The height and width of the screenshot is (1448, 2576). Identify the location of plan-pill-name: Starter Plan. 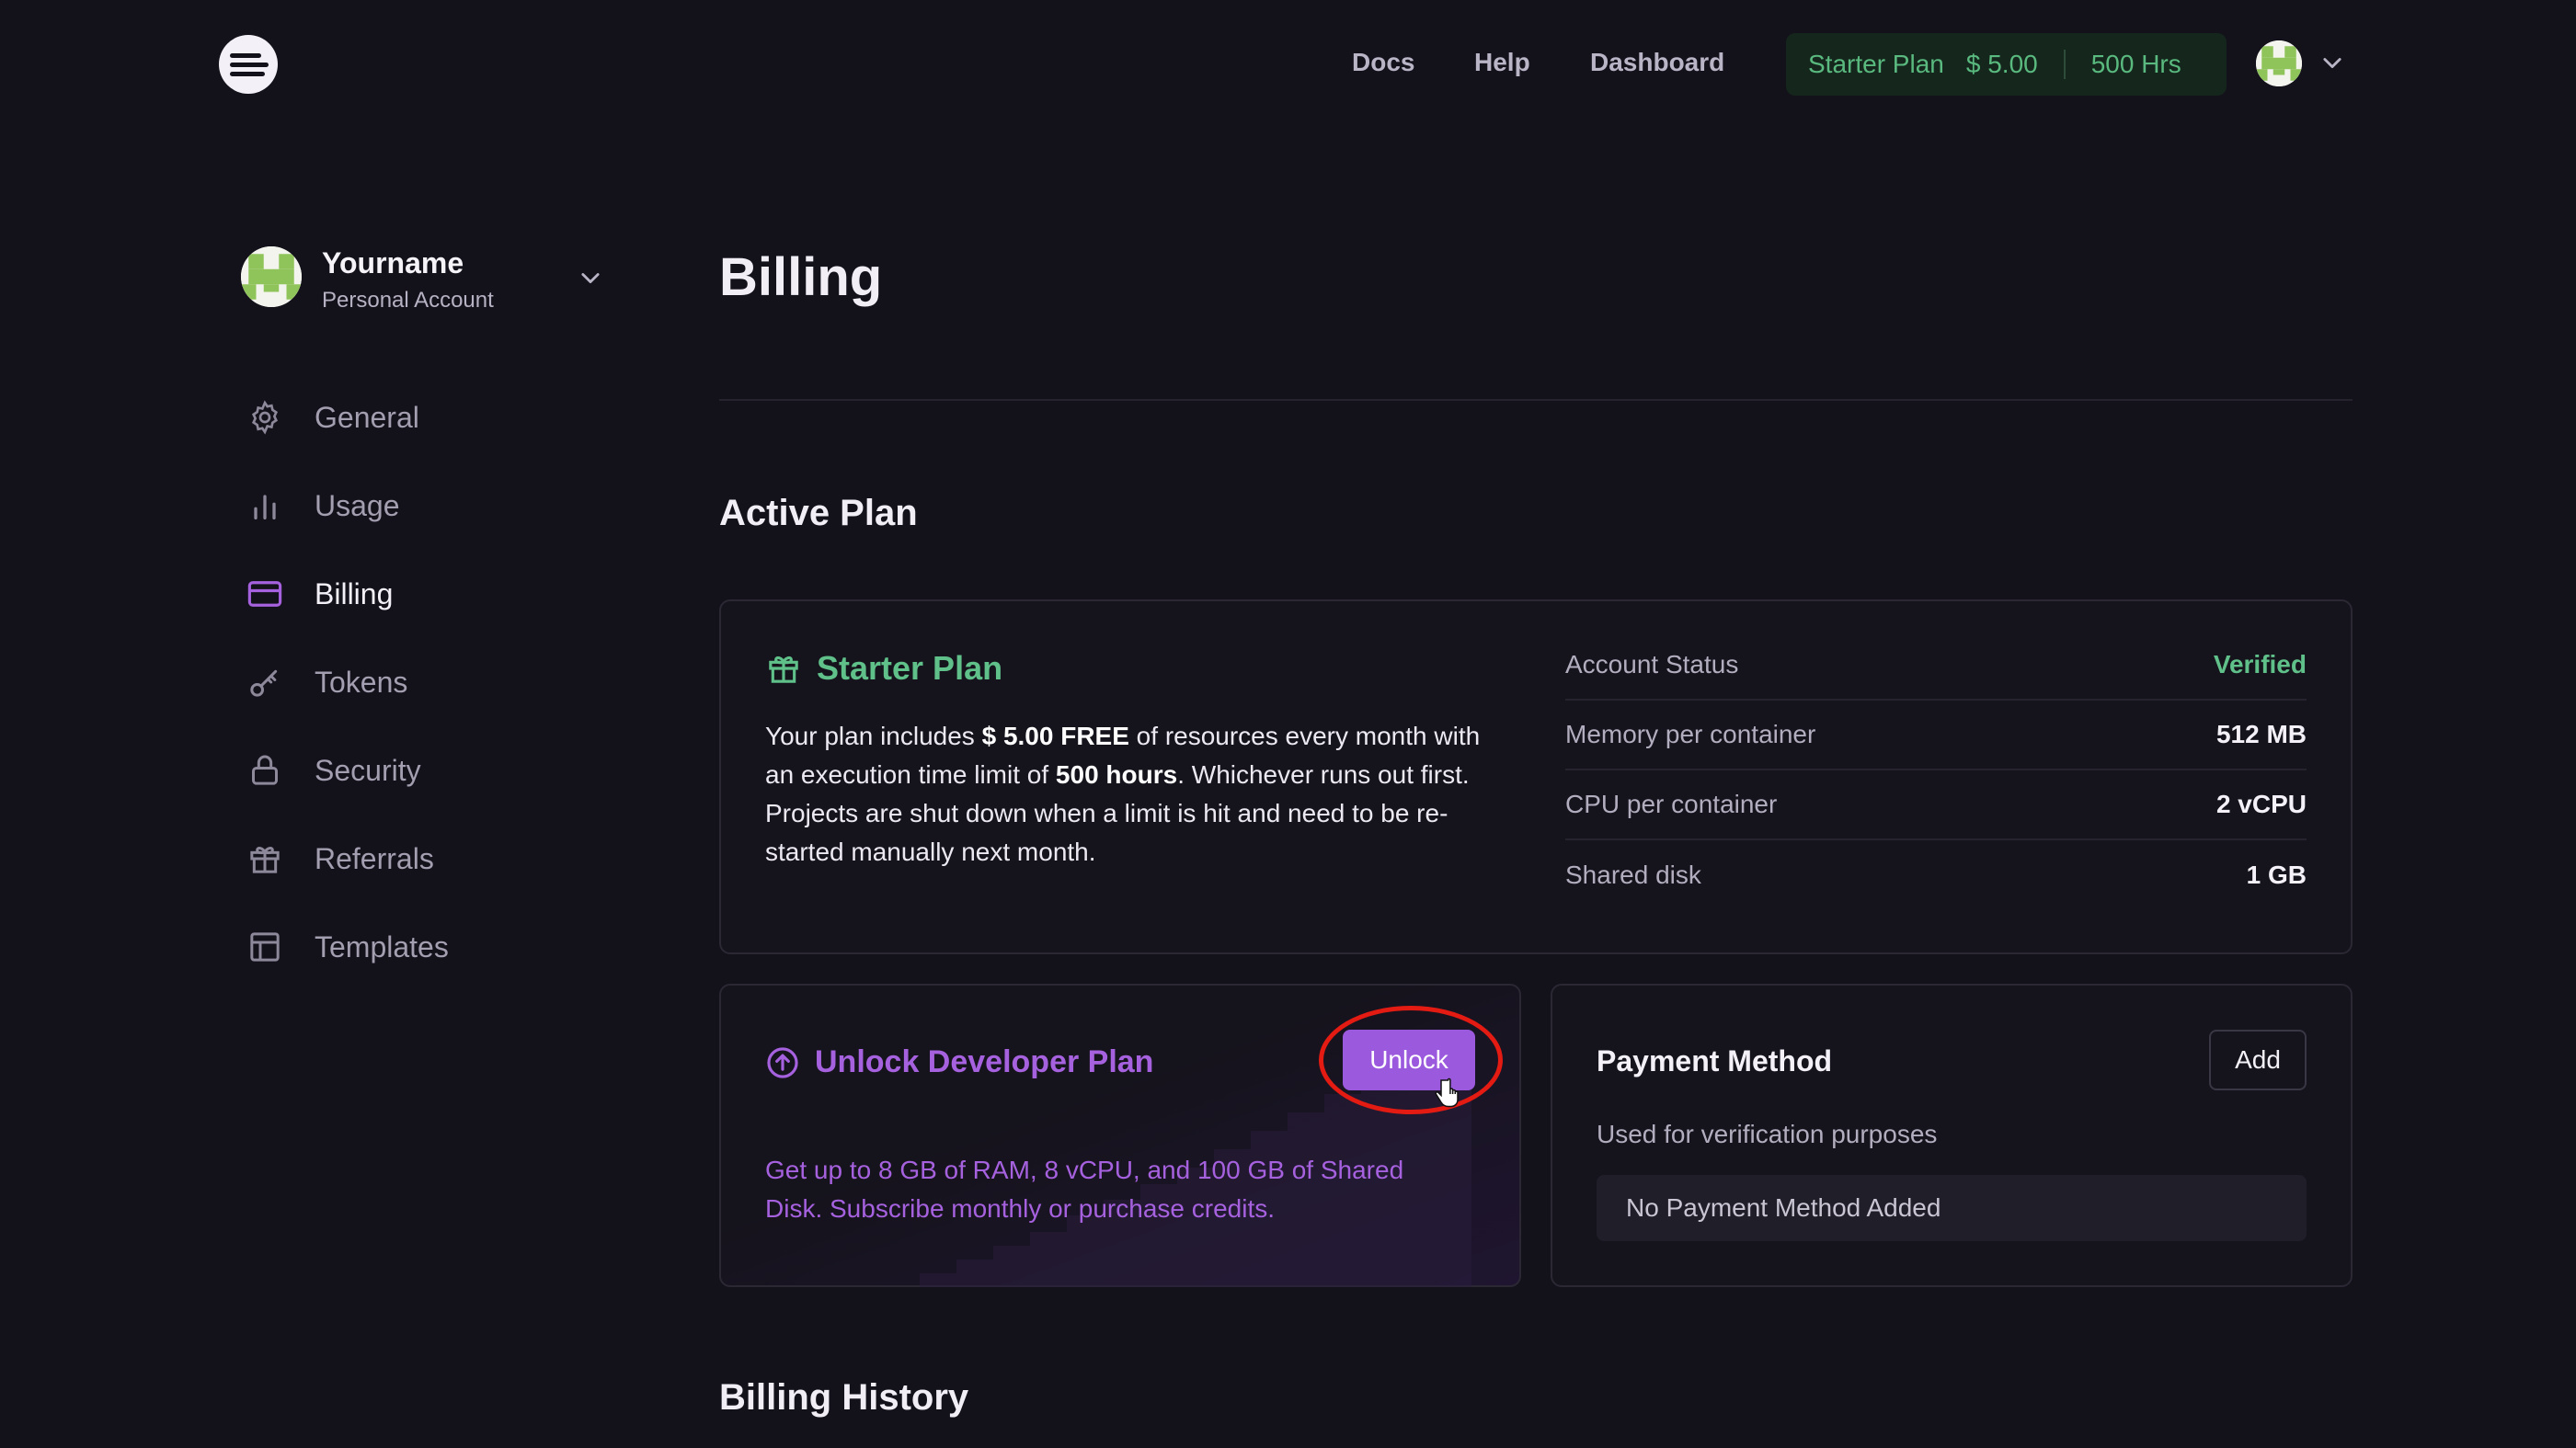
(1876, 64).